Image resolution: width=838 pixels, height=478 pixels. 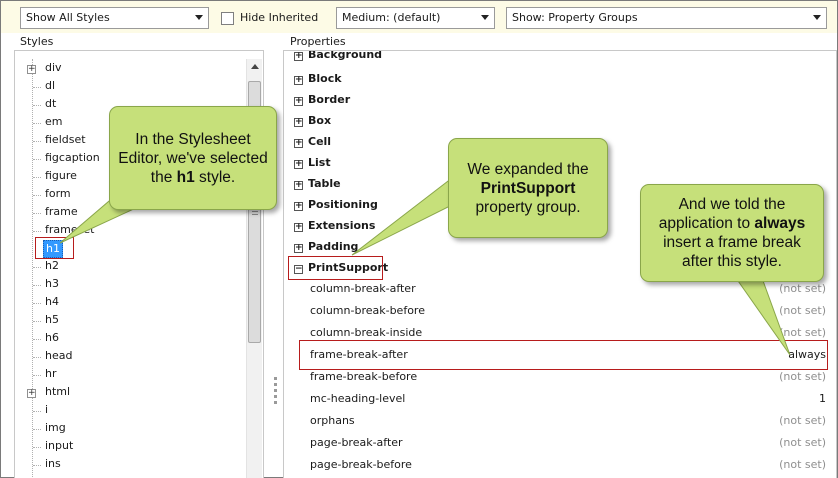 I want to click on tree-item-figcaption: figcaption, so click(x=71, y=159).